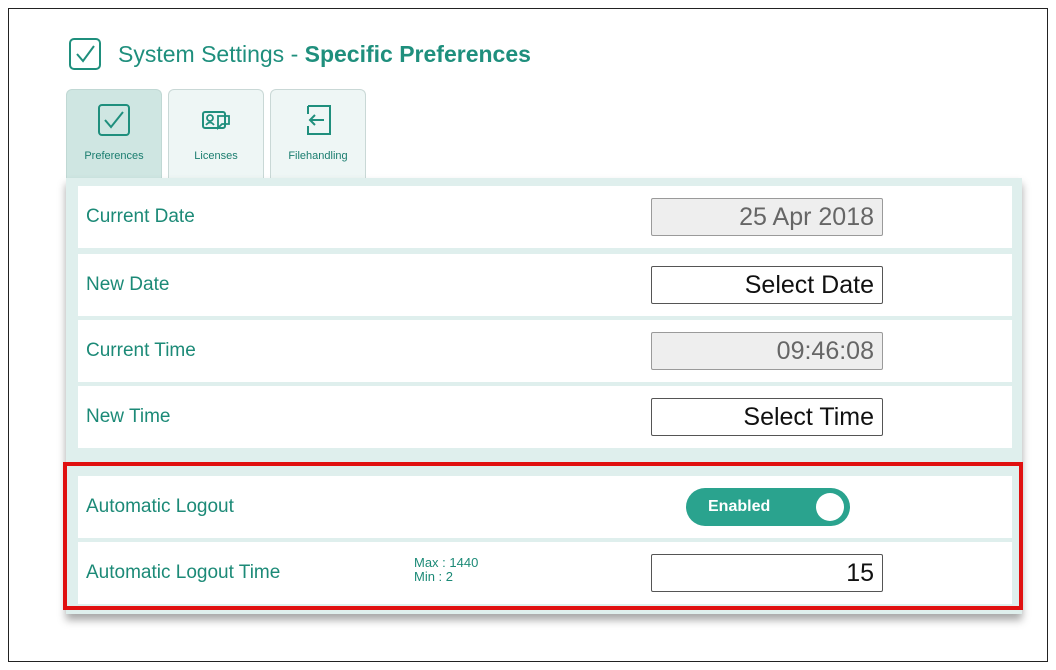 The width and height of the screenshot is (1056, 670). Describe the element at coordinates (434, 576) in the screenshot. I see `min-limit: Min : 2` at that location.